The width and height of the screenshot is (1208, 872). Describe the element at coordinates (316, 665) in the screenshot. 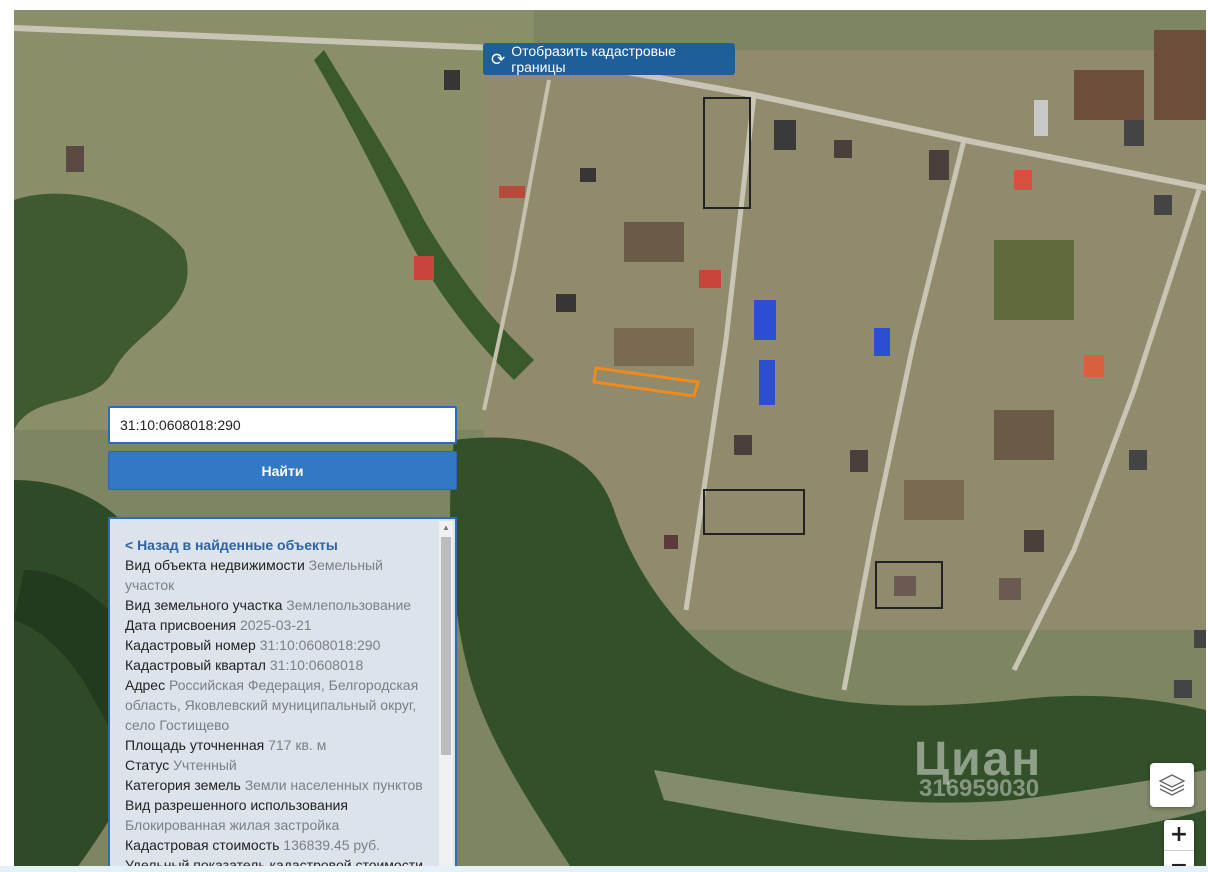

I see `info-value: 31:10:0608018` at that location.